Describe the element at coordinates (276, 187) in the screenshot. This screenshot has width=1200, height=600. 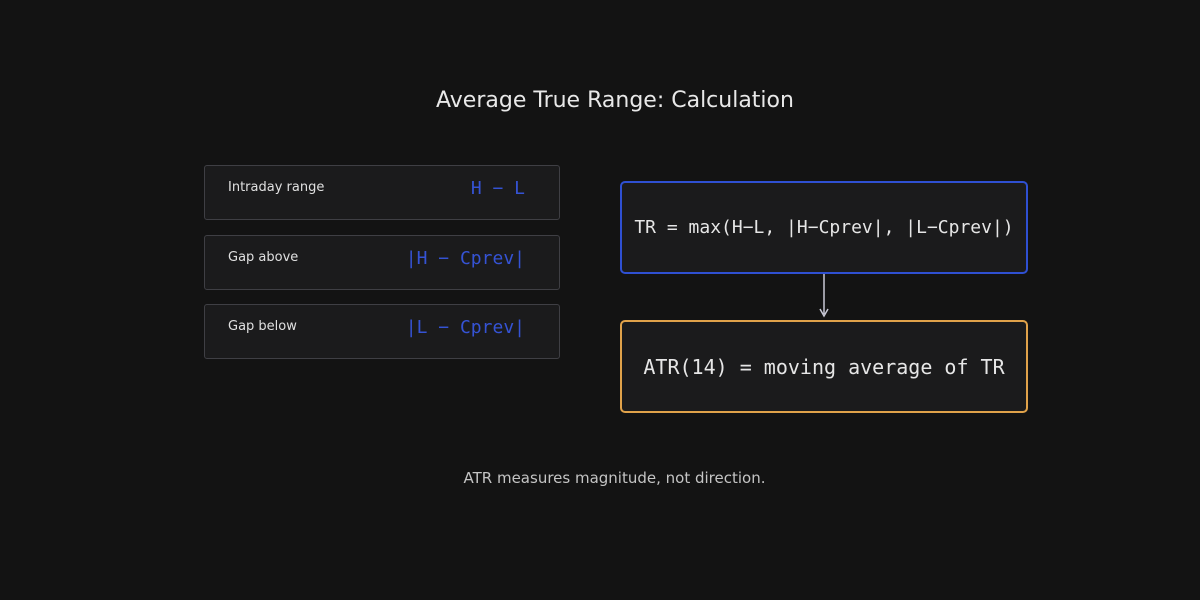
I see `component-label: Intraday range` at that location.